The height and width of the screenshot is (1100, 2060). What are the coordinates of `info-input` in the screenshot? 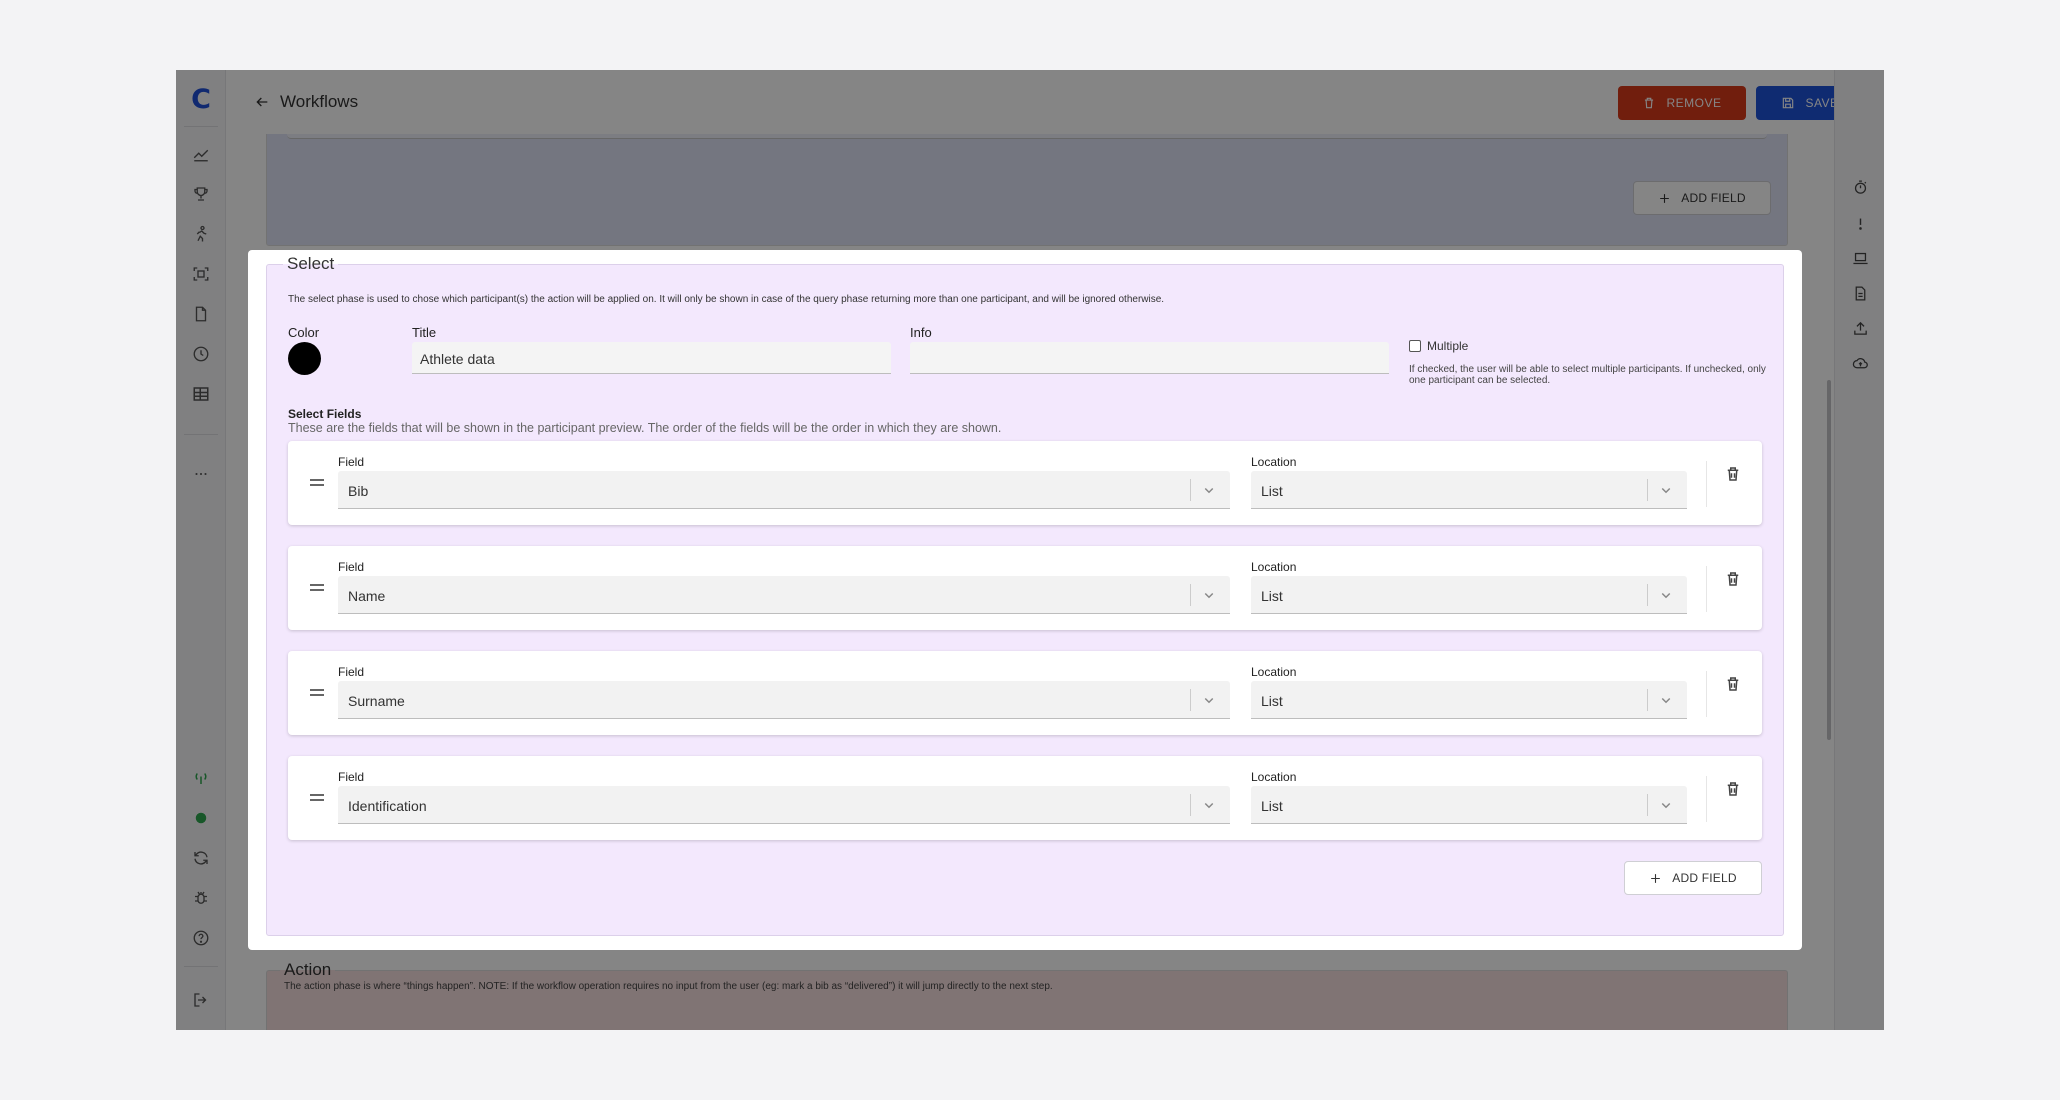 It's located at (1149, 358).